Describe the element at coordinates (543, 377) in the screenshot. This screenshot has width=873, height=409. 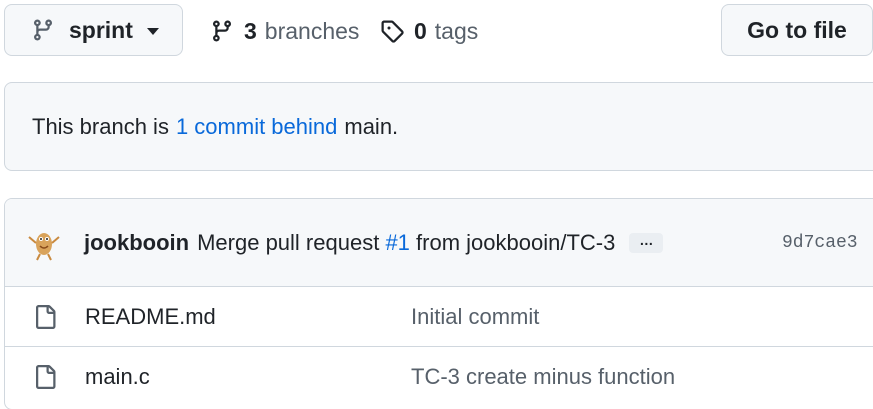
I see `file-commit-message-link: TC-3 create minus function` at that location.